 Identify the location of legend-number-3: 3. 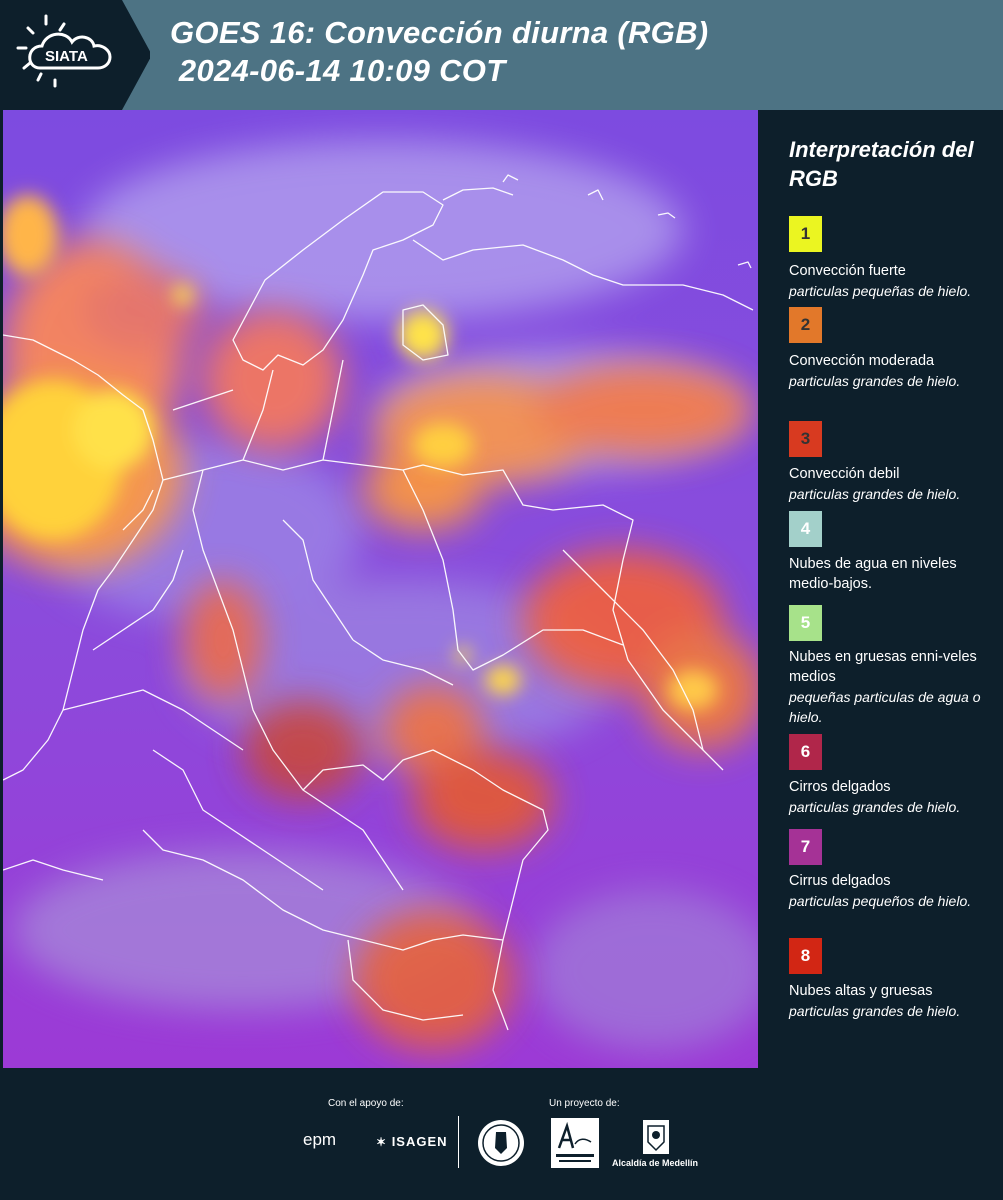
(805, 438).